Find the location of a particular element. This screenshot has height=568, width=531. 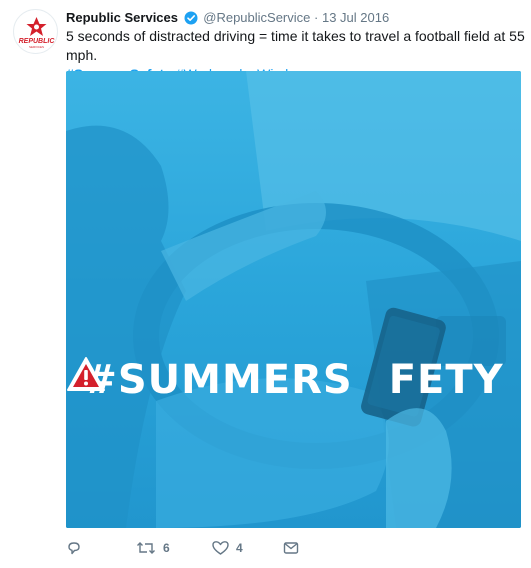

republic-services-logo: REPUBLIC SERVICES is located at coordinates (37, 33).